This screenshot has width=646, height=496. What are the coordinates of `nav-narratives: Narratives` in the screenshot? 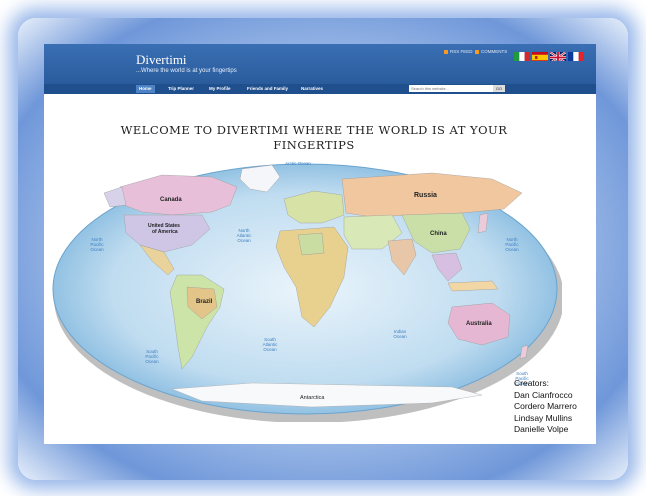 It's located at (312, 89).